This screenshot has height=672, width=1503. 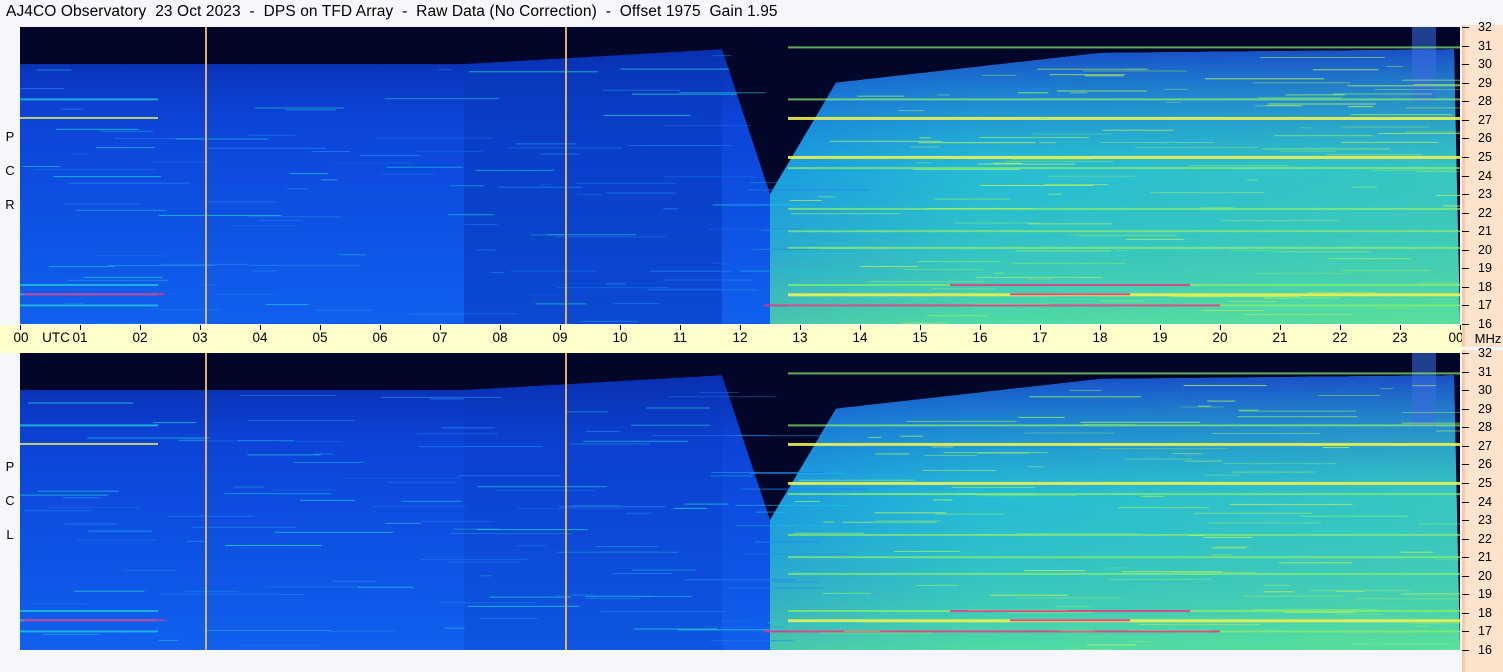 What do you see at coordinates (860, 337) in the screenshot?
I see `time-tick-label: 14` at bounding box center [860, 337].